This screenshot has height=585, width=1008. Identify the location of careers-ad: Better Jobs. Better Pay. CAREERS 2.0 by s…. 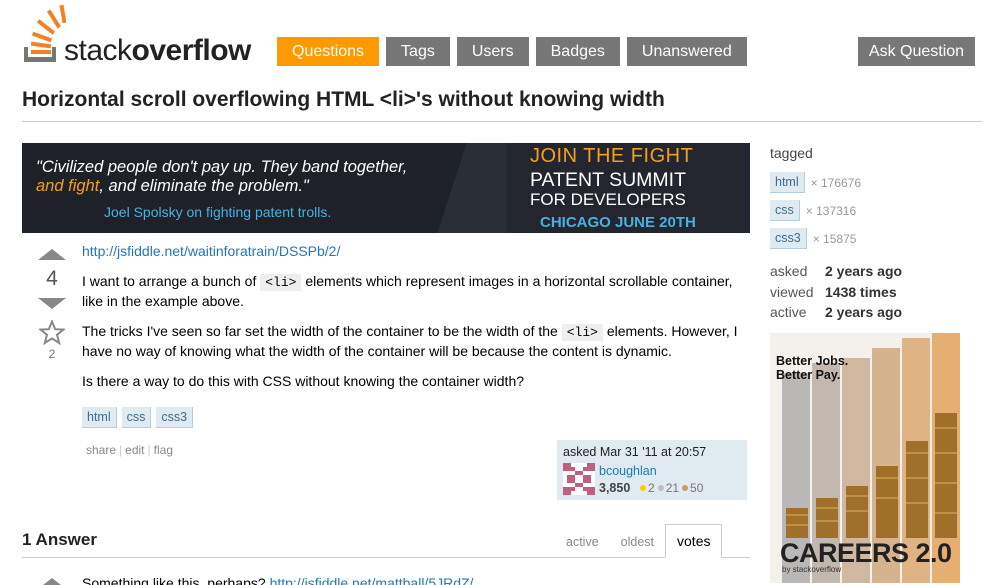
(865, 458).